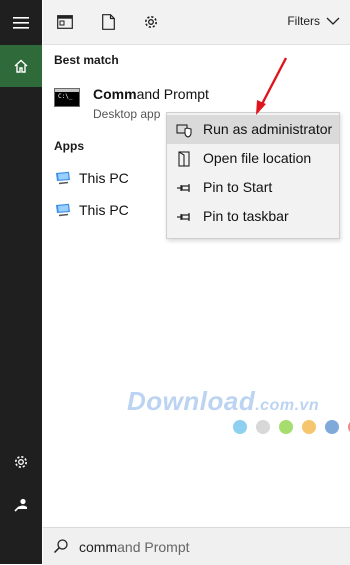  I want to click on home-button, so click(21, 66).